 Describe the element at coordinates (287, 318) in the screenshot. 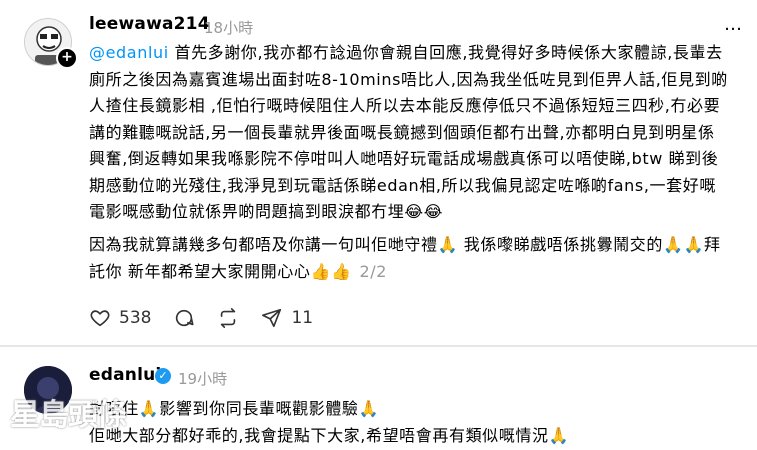

I see `share-button: 11` at that location.